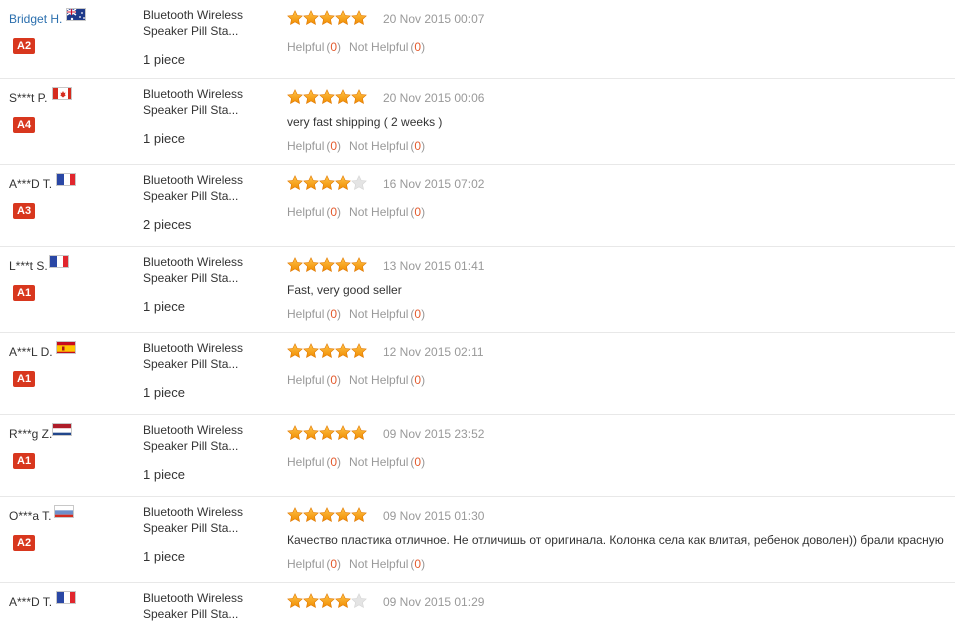  What do you see at coordinates (64, 511) in the screenshot?
I see `ru-flag-icon` at bounding box center [64, 511].